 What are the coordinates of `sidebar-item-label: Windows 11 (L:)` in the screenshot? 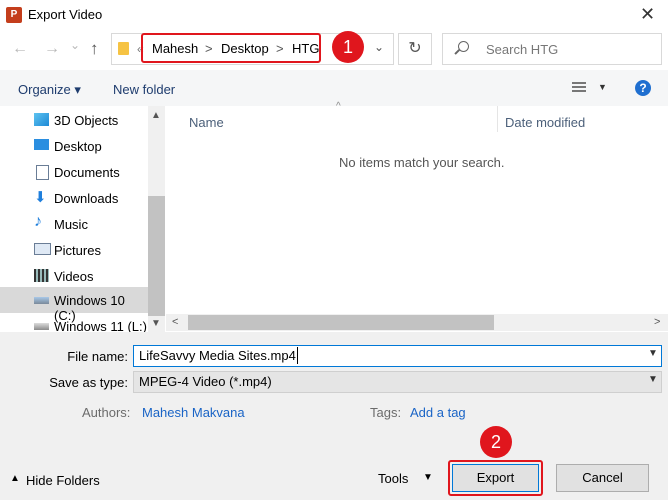 It's located at (100, 325).